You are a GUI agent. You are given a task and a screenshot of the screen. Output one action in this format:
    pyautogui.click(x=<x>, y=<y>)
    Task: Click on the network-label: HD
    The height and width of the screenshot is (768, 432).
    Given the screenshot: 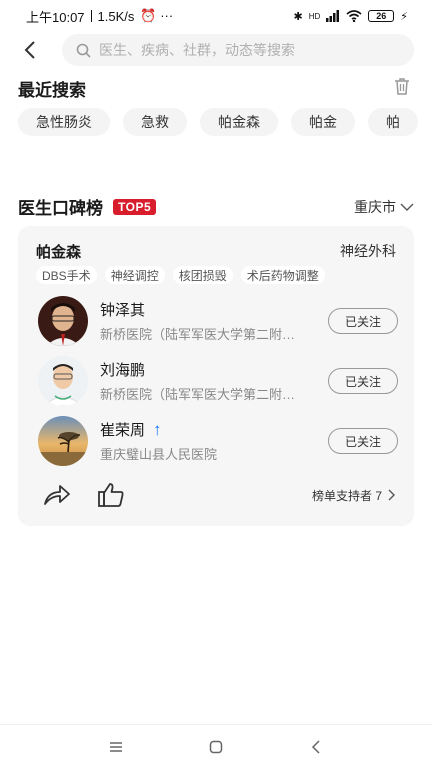 What is the action you would take?
    pyautogui.click(x=314, y=16)
    